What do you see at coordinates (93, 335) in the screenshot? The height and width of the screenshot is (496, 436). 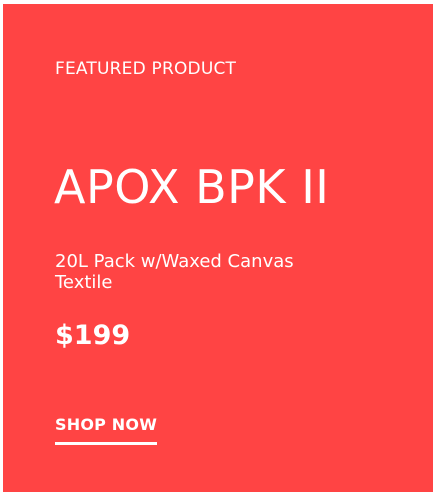 I see `product-price: $199` at bounding box center [93, 335].